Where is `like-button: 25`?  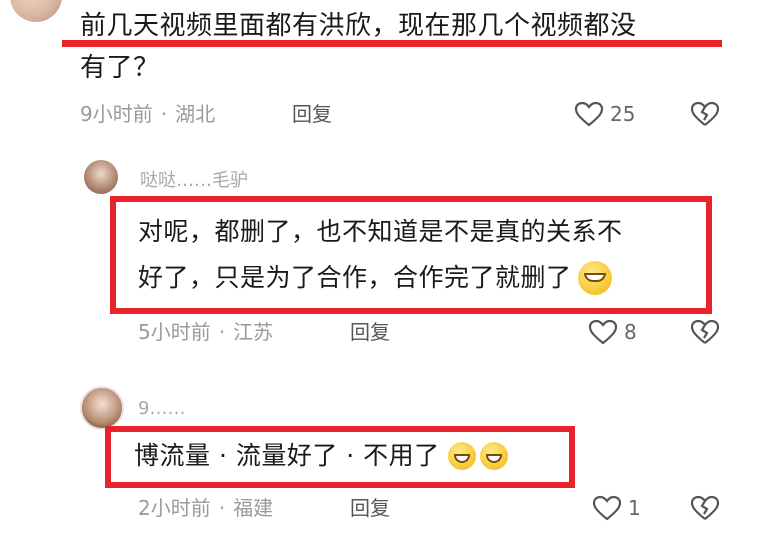
like-button: 25 is located at coordinates (604, 114).